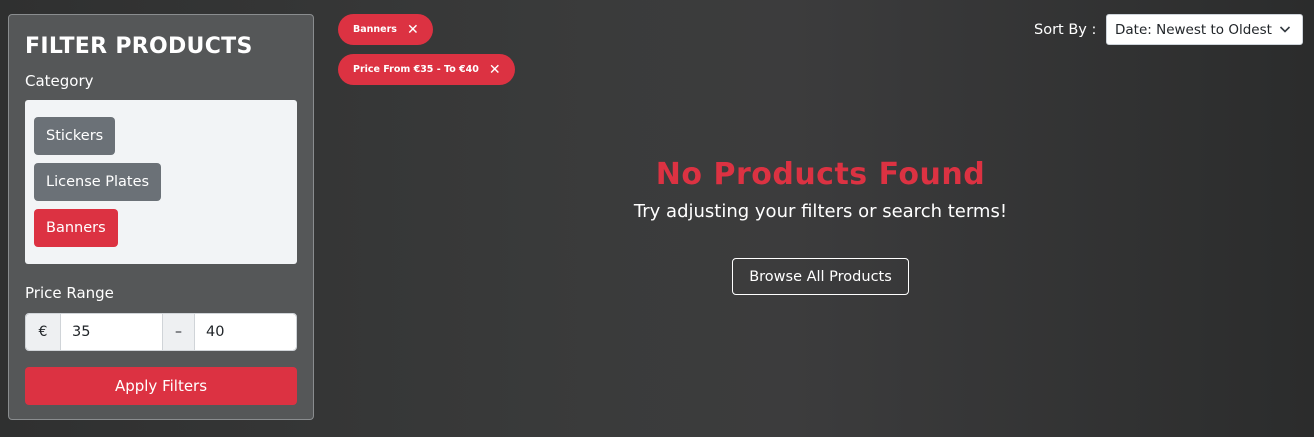 This screenshot has height=437, width=1314. What do you see at coordinates (111, 332) in the screenshot?
I see `price-min-input` at bounding box center [111, 332].